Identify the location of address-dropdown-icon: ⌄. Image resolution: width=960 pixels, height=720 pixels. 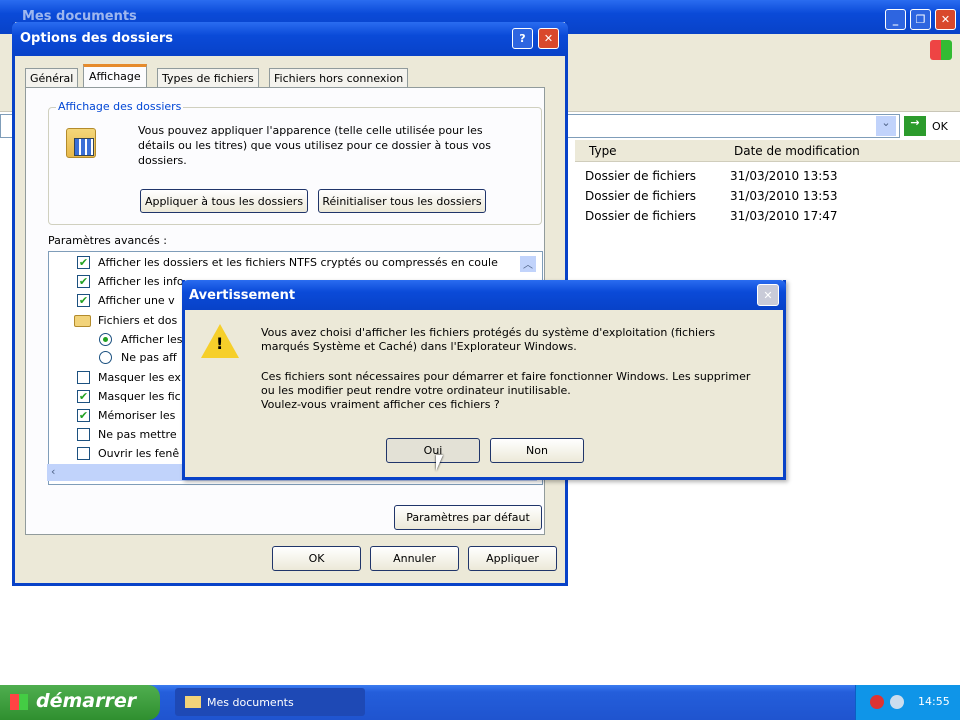
(886, 126).